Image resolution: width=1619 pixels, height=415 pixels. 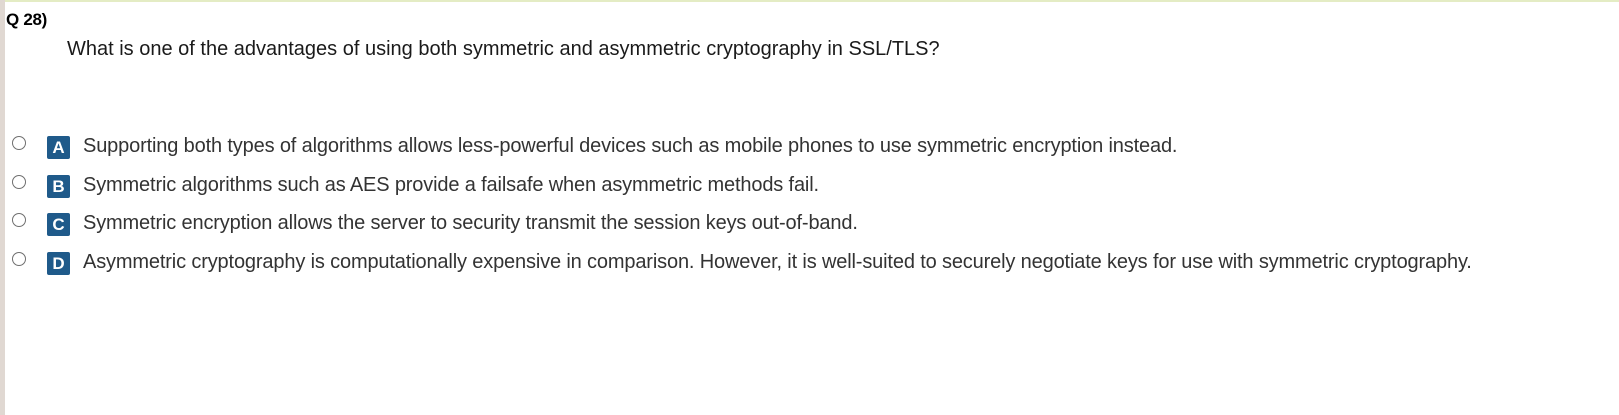 What do you see at coordinates (19, 258) in the screenshot?
I see `radio-button-d` at bounding box center [19, 258].